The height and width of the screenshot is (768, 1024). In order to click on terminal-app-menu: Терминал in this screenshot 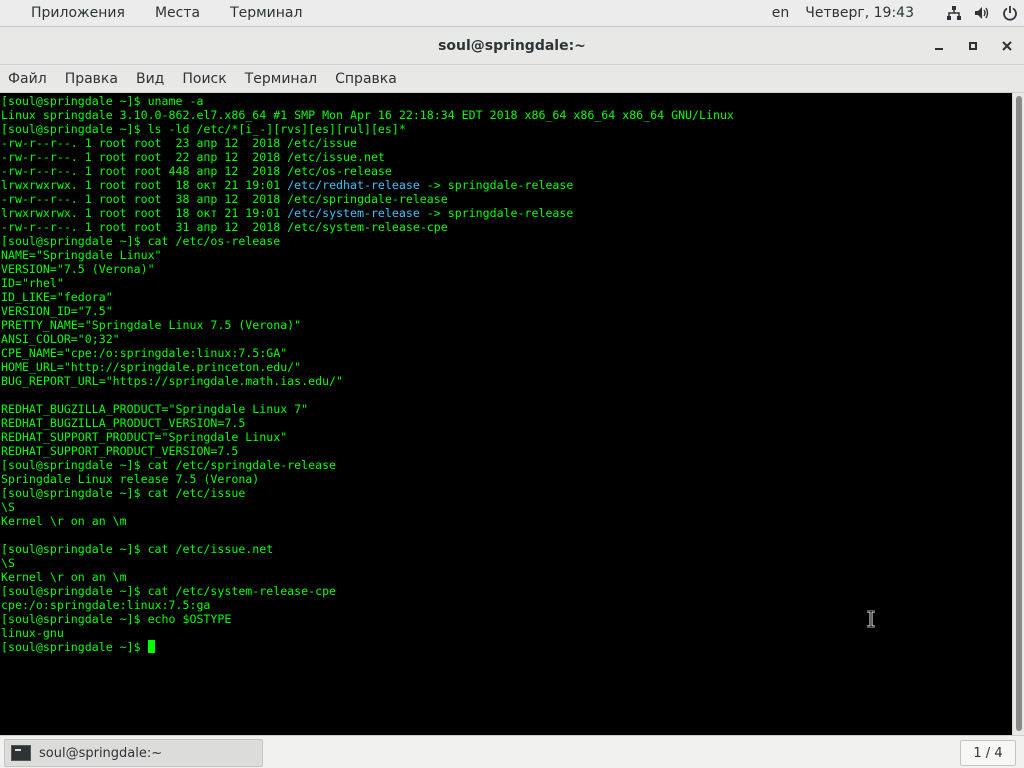, I will do `click(266, 13)`.